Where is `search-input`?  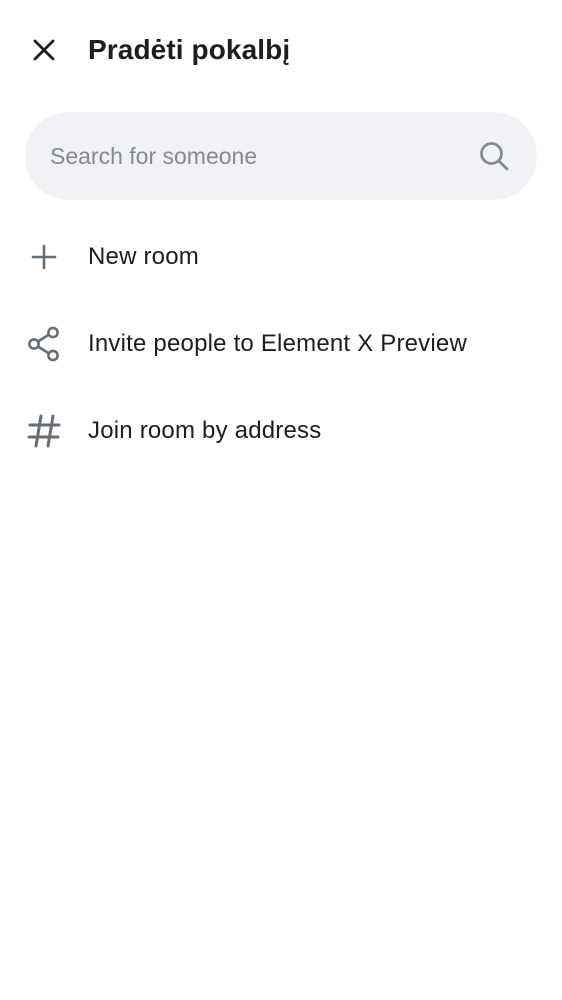 search-input is located at coordinates (260, 156).